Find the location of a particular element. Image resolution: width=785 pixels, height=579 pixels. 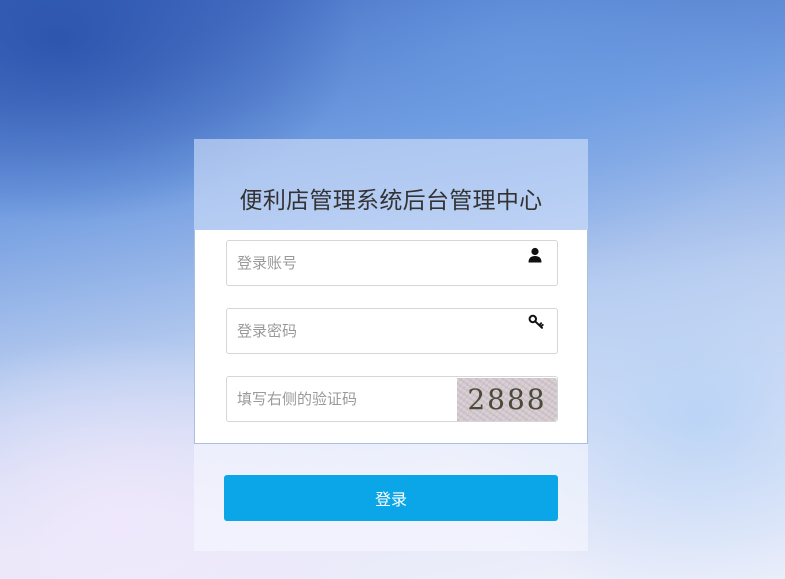

key-icon is located at coordinates (536, 321).